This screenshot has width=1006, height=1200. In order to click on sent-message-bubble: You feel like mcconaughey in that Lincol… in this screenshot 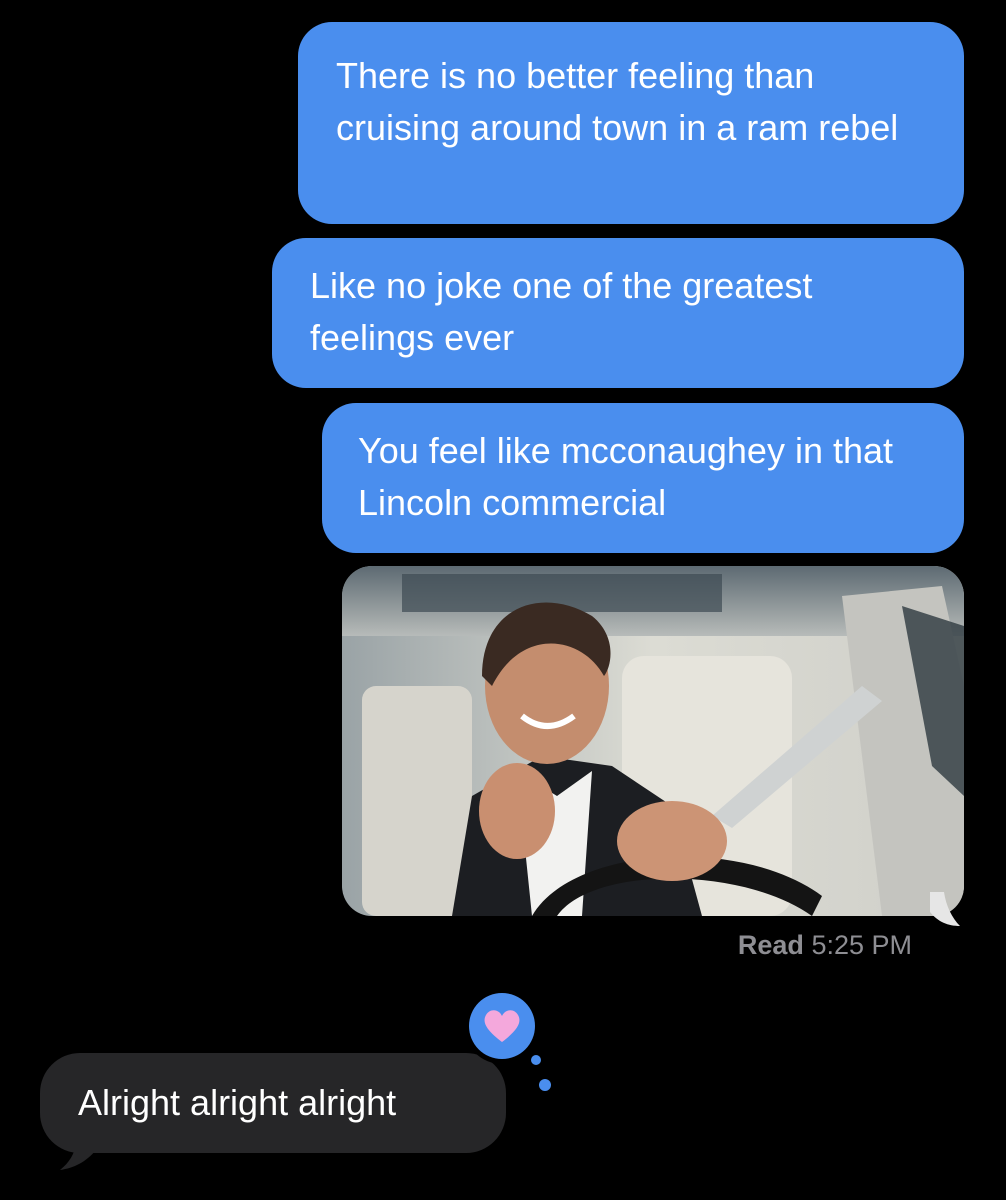, I will do `click(643, 478)`.